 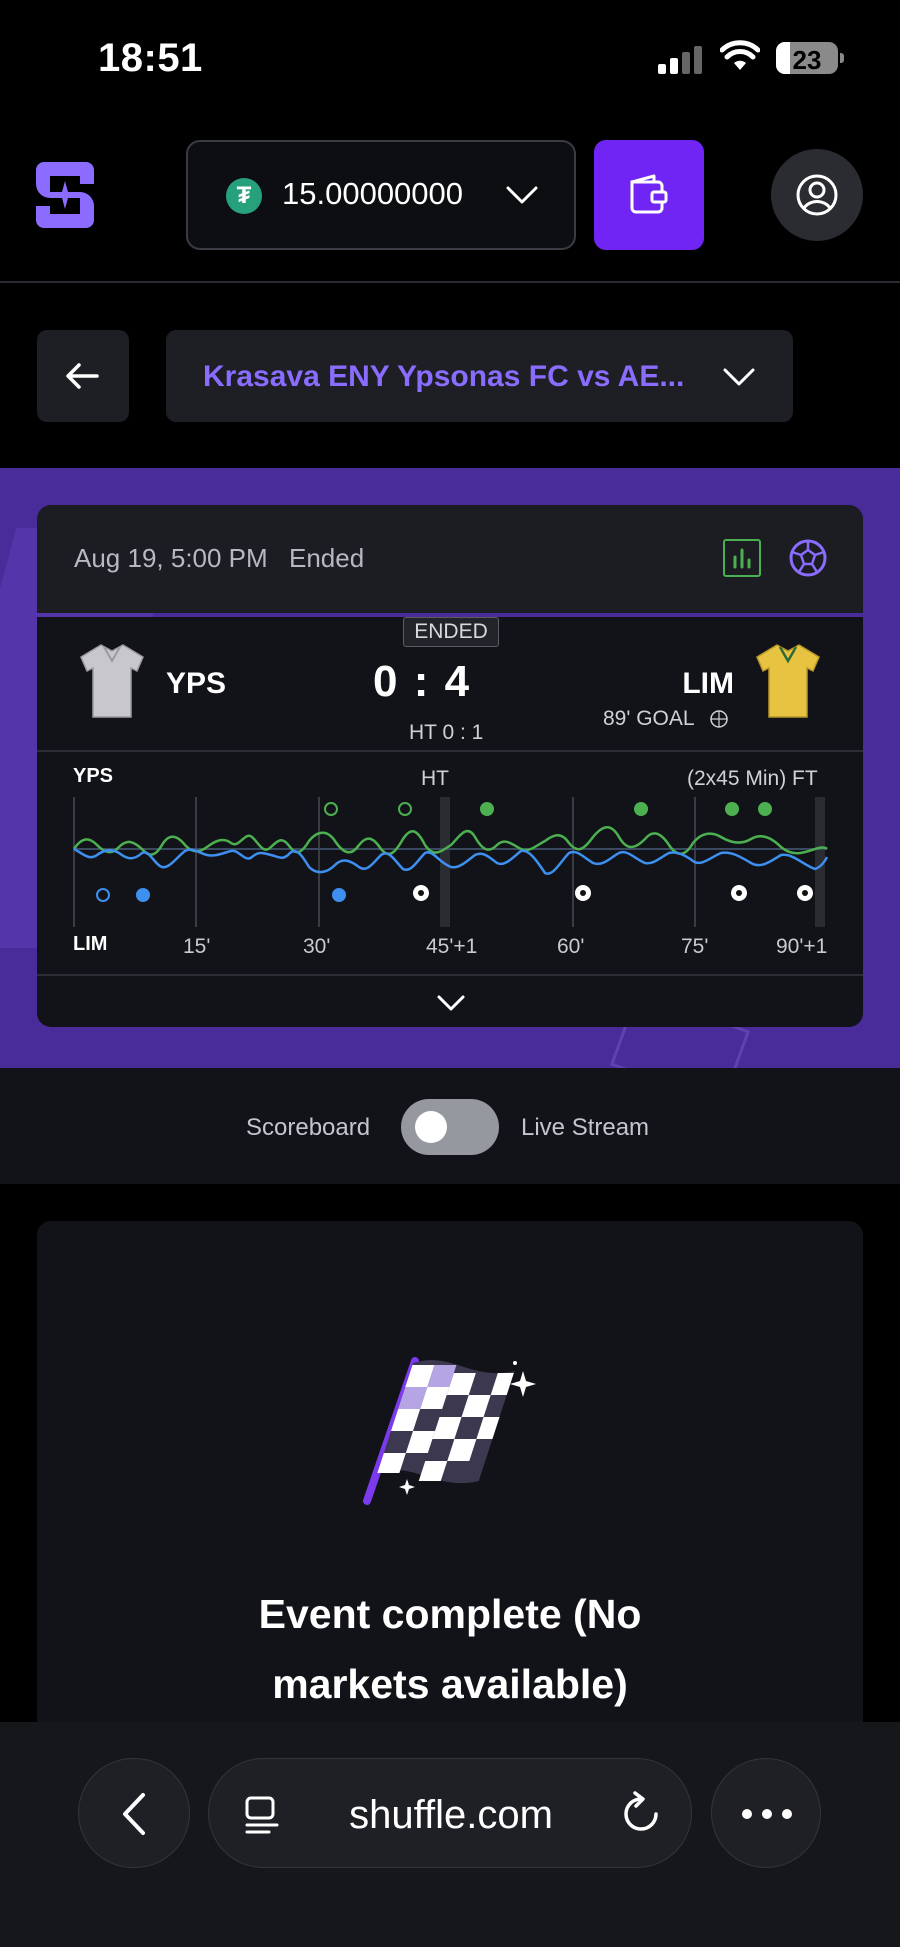 I want to click on momentum-timeline, so click(x=450, y=862).